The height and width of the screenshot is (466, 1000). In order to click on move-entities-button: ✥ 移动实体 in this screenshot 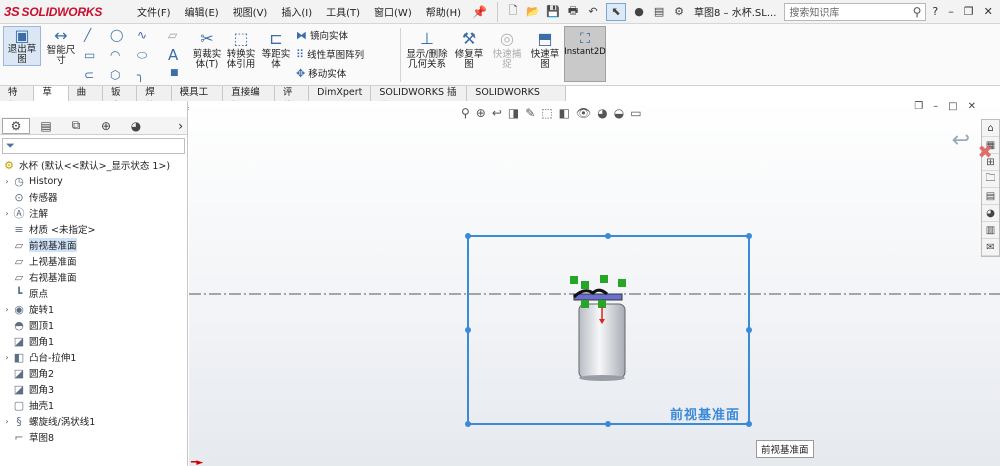, I will do `click(321, 73)`.